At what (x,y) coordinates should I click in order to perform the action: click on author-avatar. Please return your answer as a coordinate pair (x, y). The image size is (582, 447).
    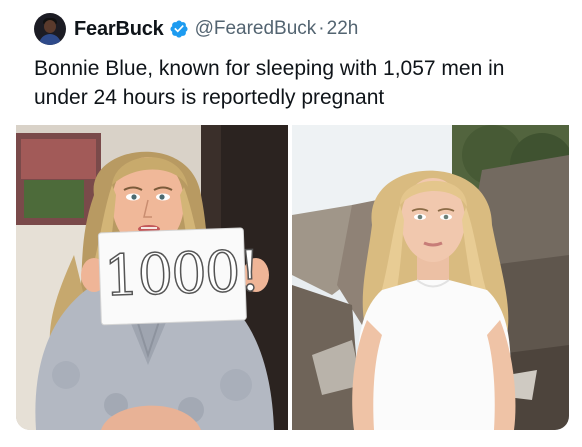
    Looking at the image, I should click on (50, 29).